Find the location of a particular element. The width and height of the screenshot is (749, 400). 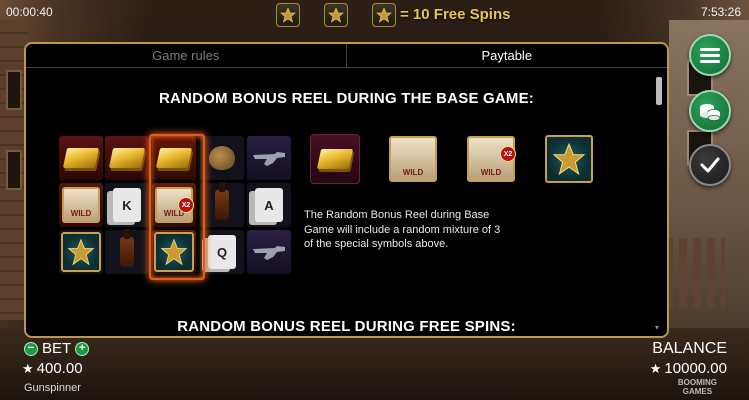

checkmark-icon is located at coordinates (710, 165).